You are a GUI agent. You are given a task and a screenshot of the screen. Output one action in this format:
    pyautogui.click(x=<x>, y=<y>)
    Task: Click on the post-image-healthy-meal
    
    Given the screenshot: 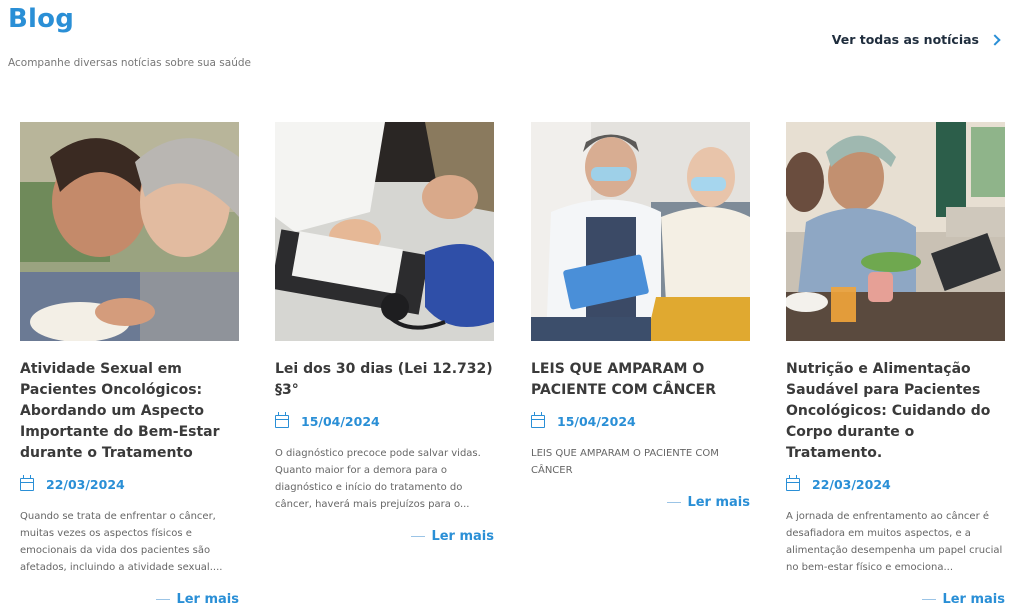 What is the action you would take?
    pyautogui.click(x=895, y=231)
    